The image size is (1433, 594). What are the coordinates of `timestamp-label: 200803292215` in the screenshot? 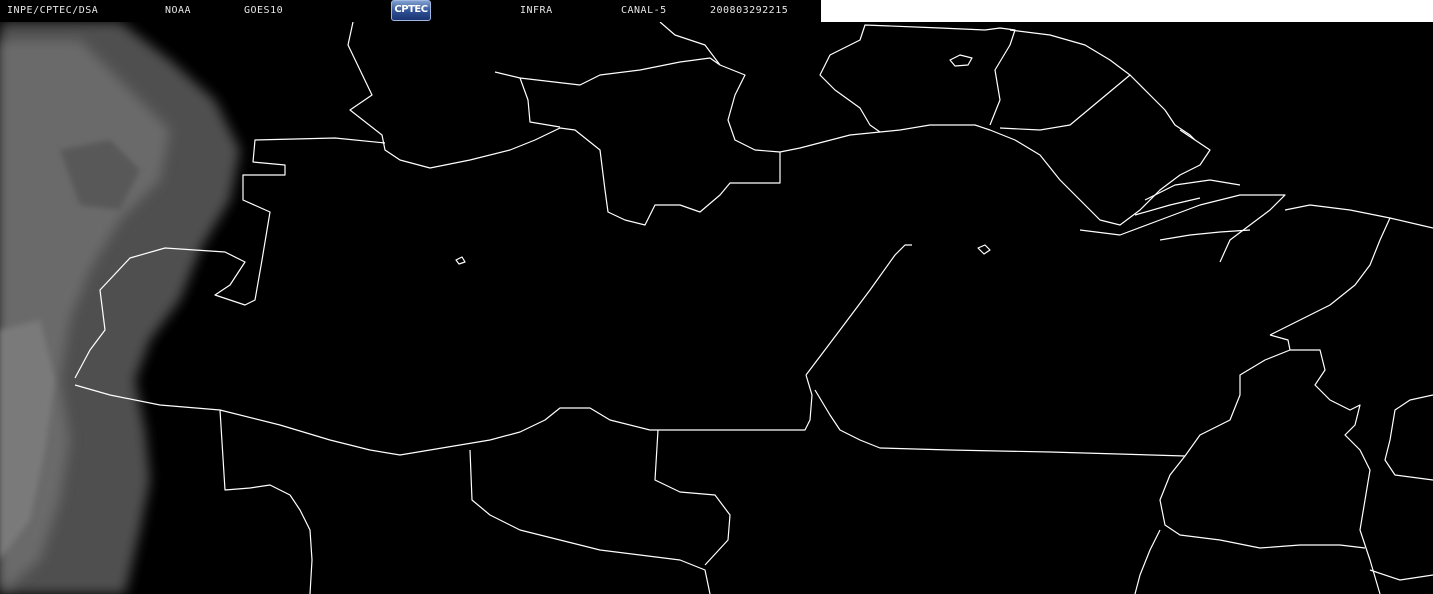 It's located at (749, 10).